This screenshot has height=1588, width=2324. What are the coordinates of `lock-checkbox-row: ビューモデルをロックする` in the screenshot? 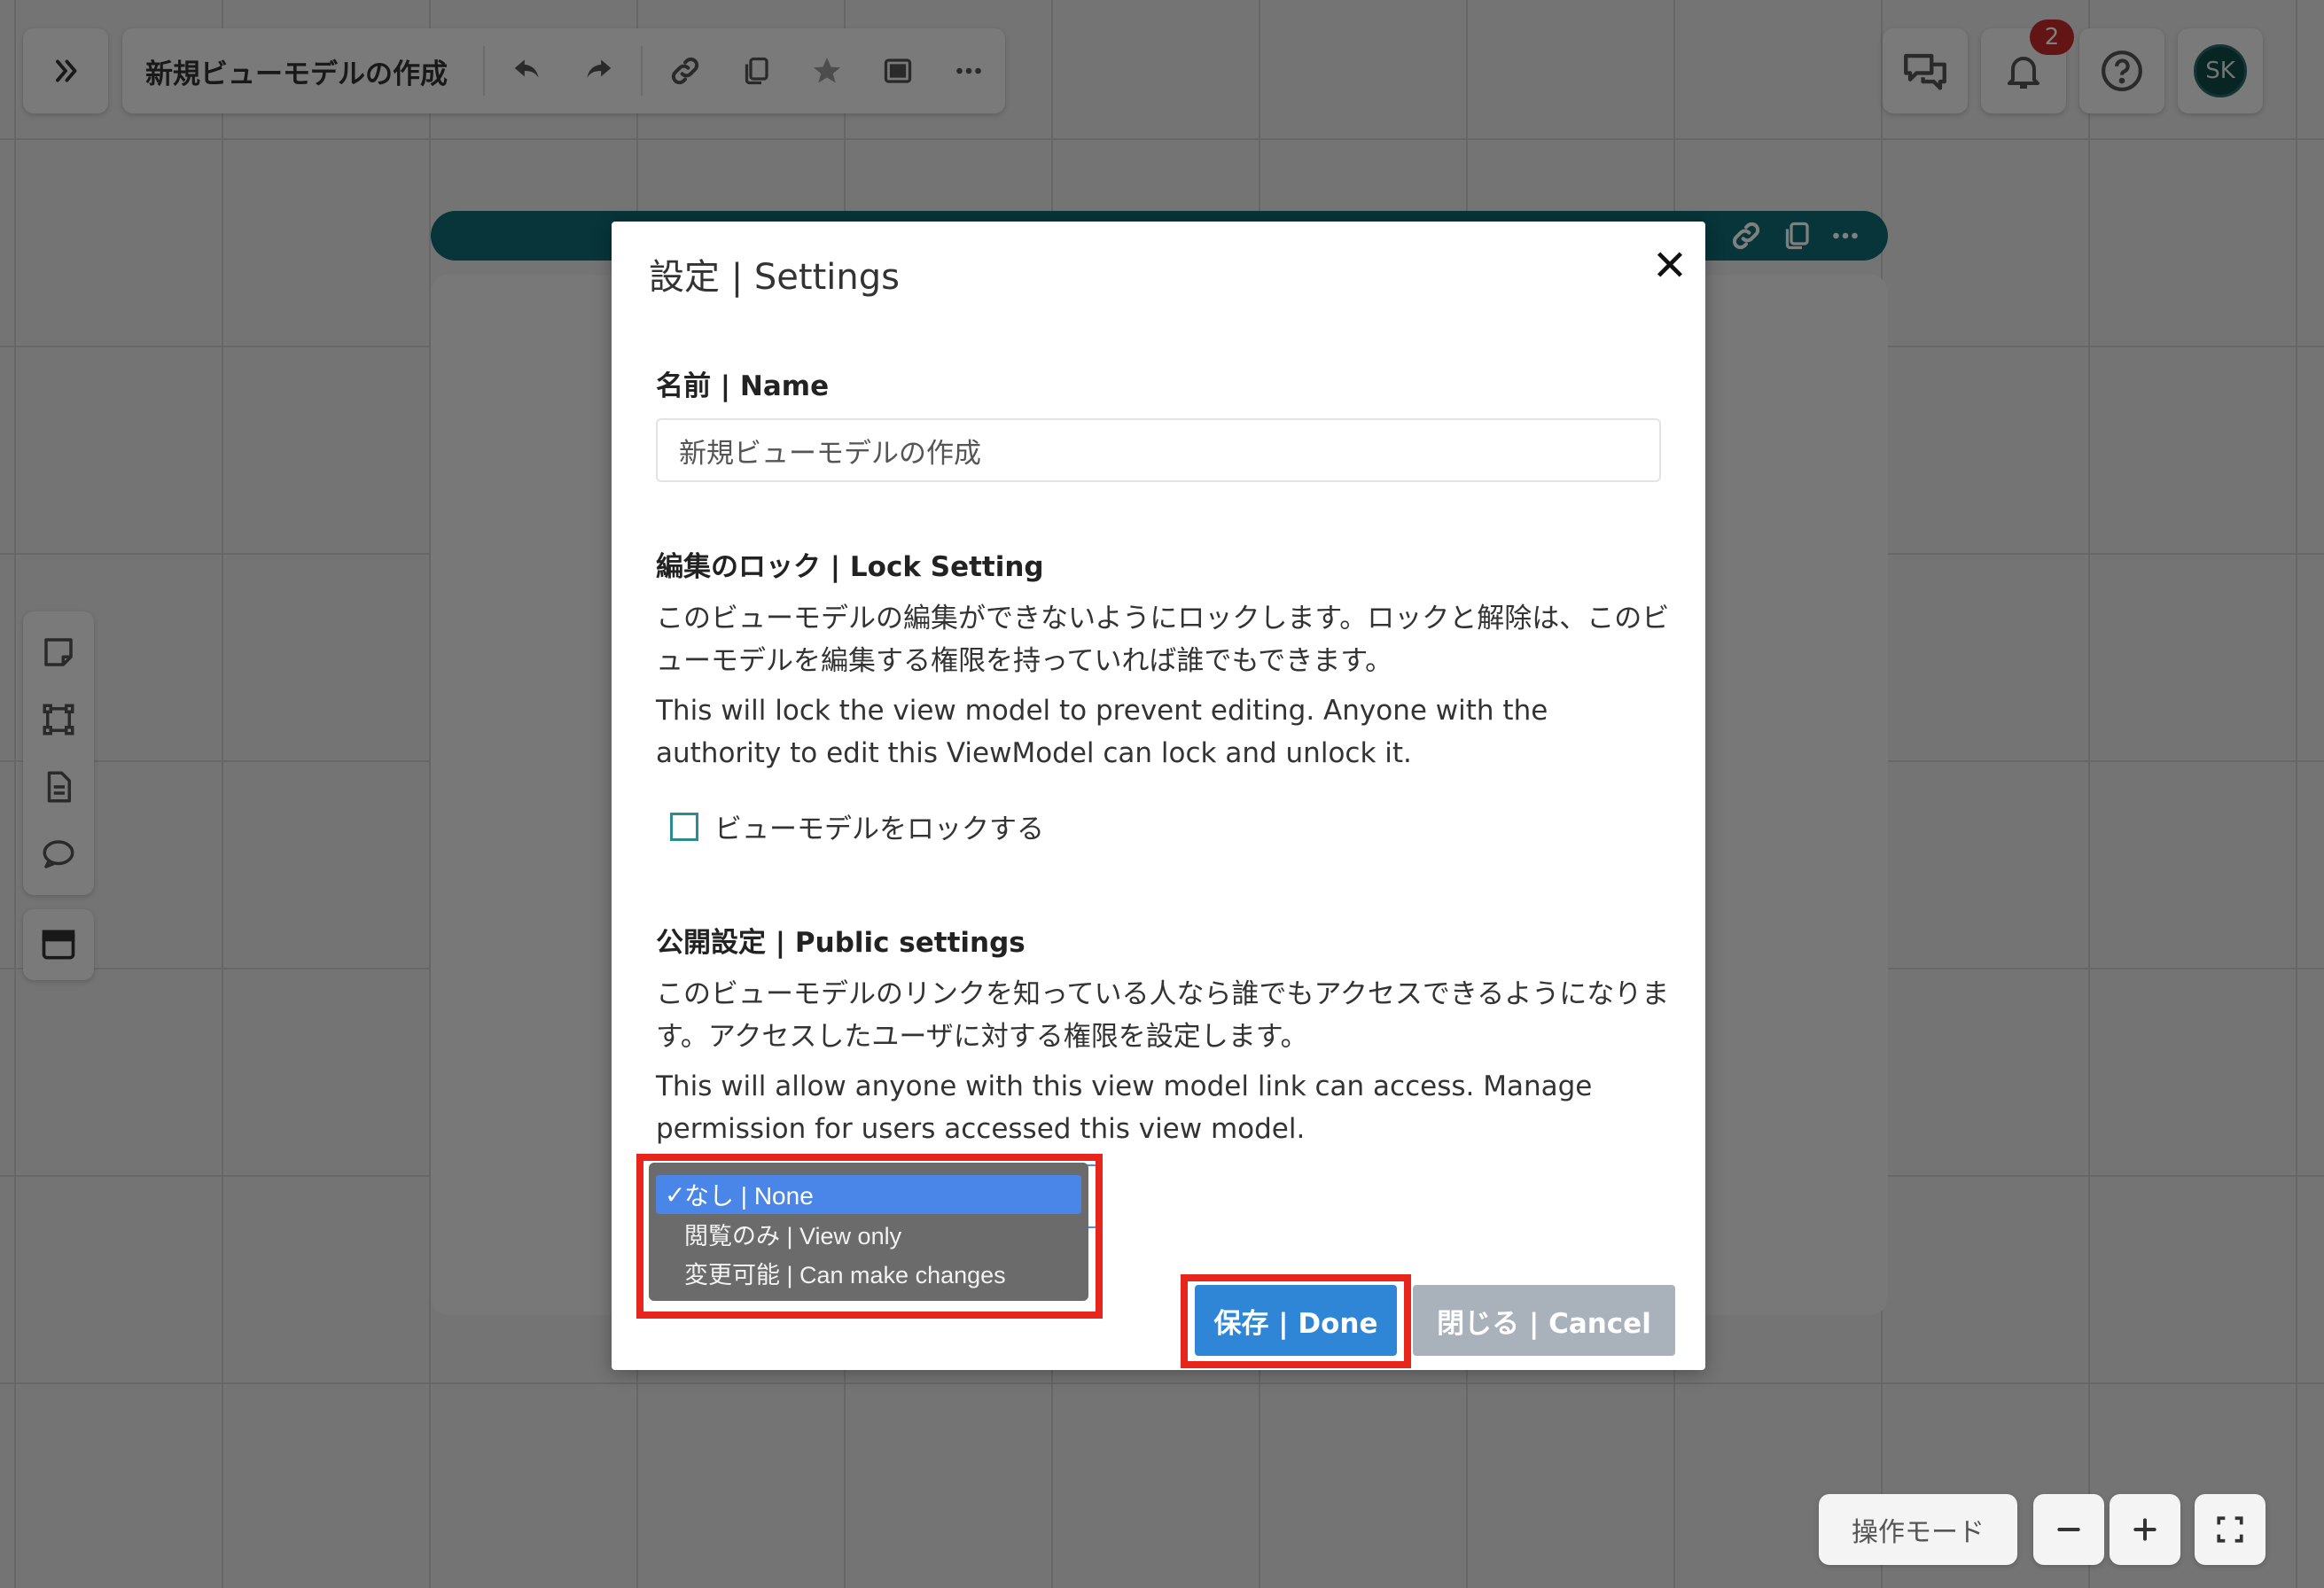 It's located at (857, 826).